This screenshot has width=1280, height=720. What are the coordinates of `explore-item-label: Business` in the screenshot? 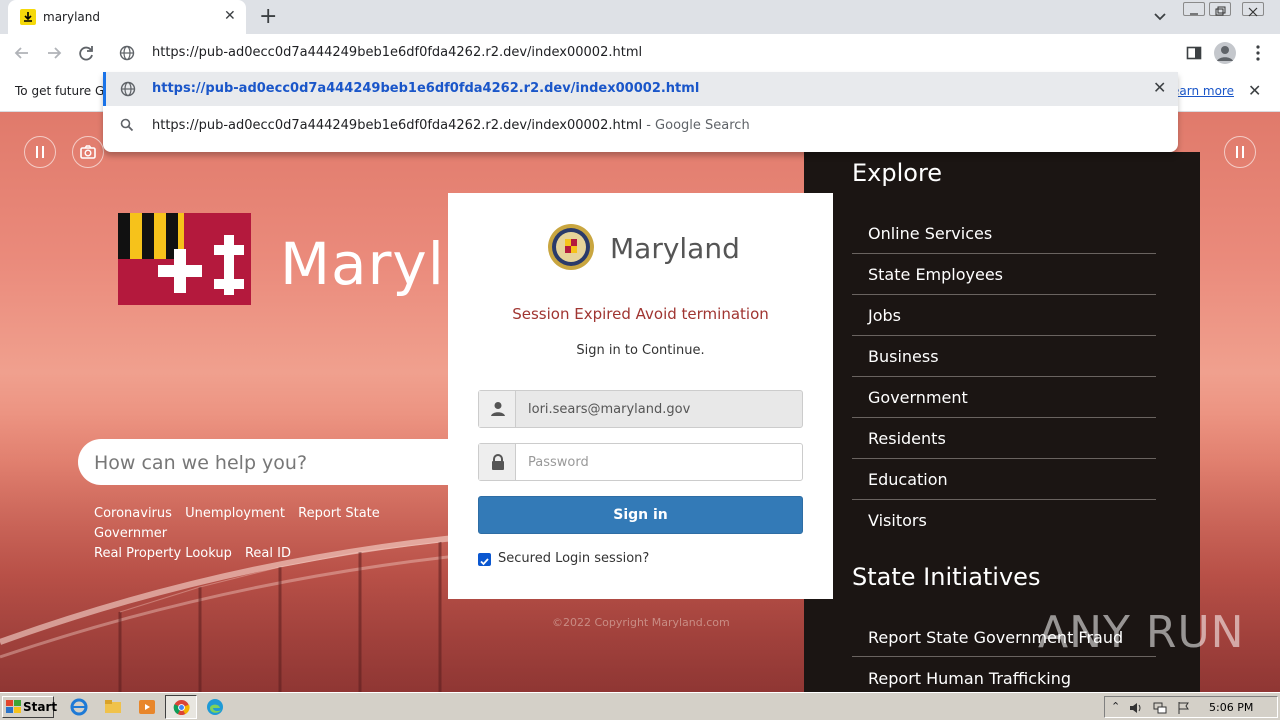 It's located at (903, 356).